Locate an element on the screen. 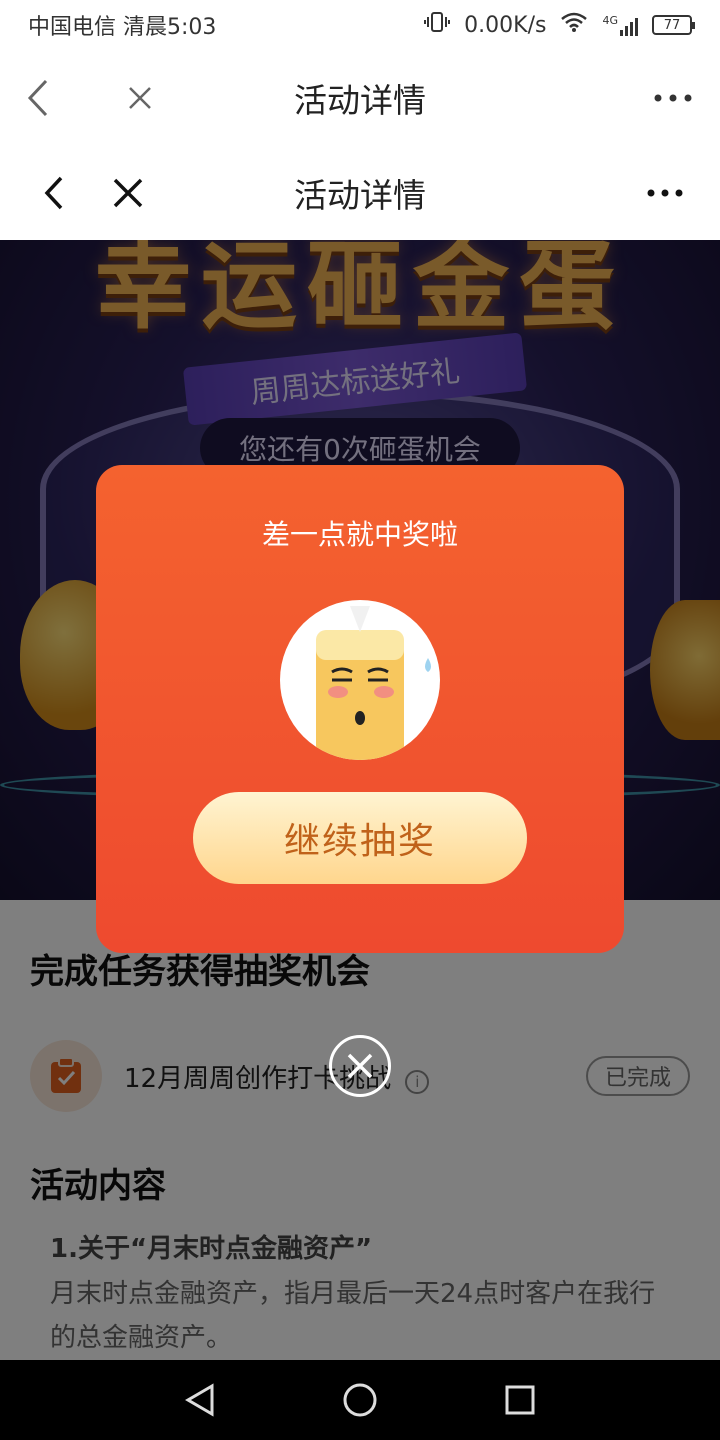  status-bar: 中国电信 清晨5:03 0.00K/s 4G 77 is located at coordinates (360, 25).